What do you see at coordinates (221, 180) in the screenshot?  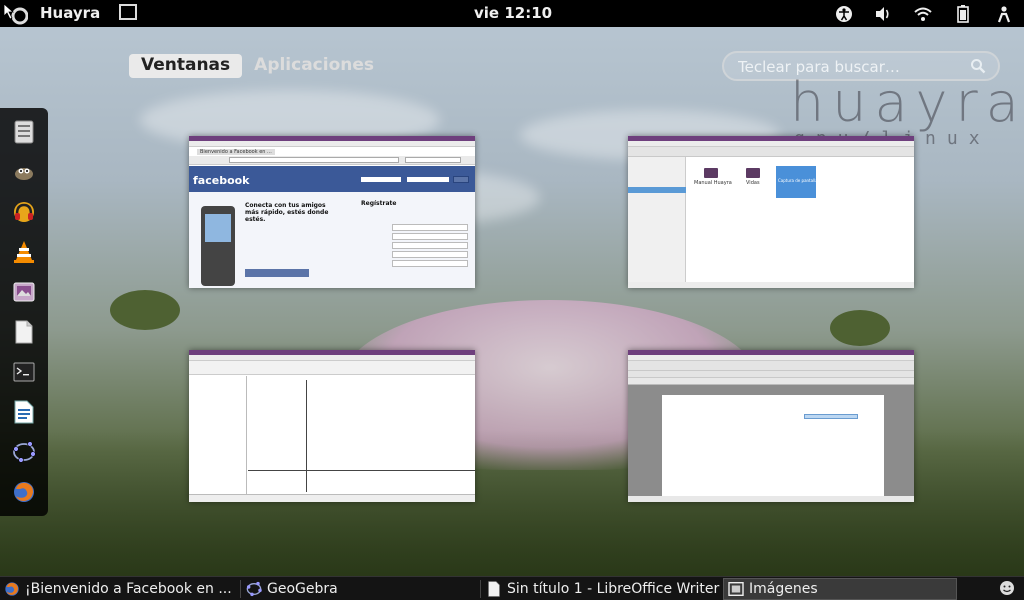 I see `facebook-logo: facebook` at bounding box center [221, 180].